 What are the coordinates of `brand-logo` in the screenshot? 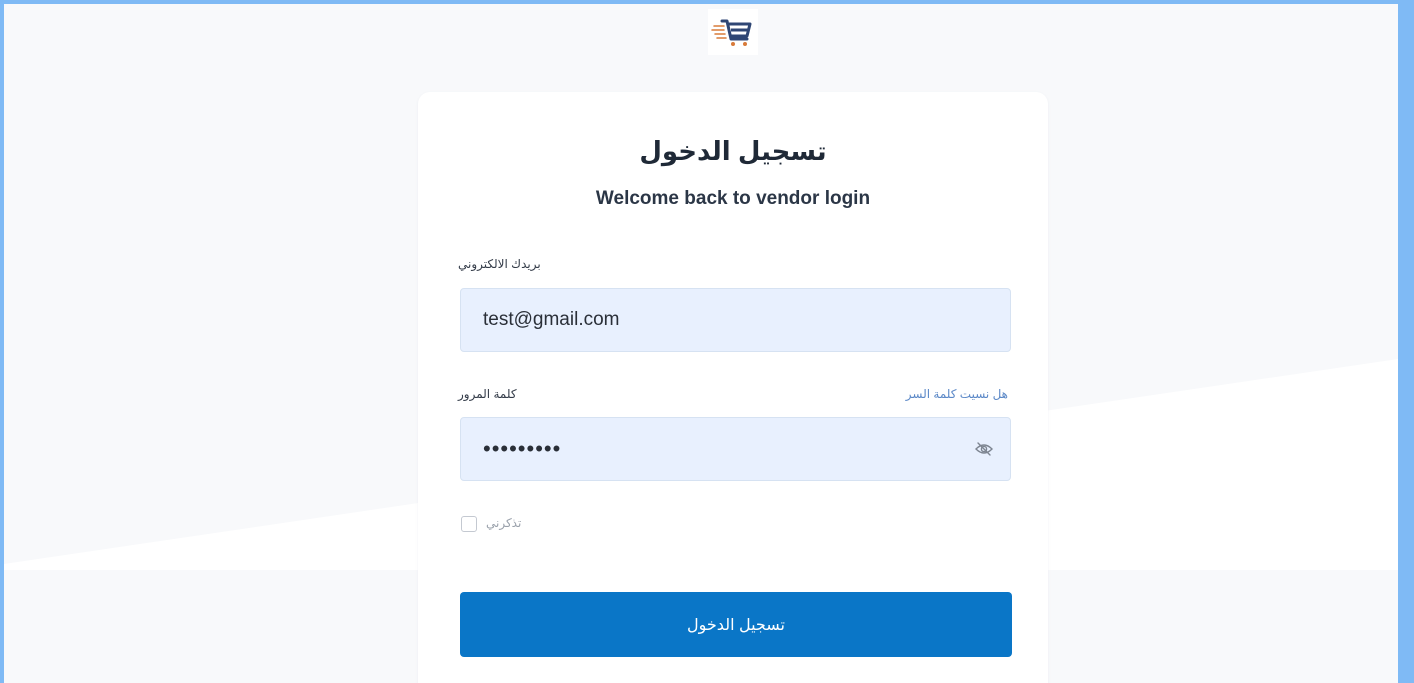 It's located at (733, 32).